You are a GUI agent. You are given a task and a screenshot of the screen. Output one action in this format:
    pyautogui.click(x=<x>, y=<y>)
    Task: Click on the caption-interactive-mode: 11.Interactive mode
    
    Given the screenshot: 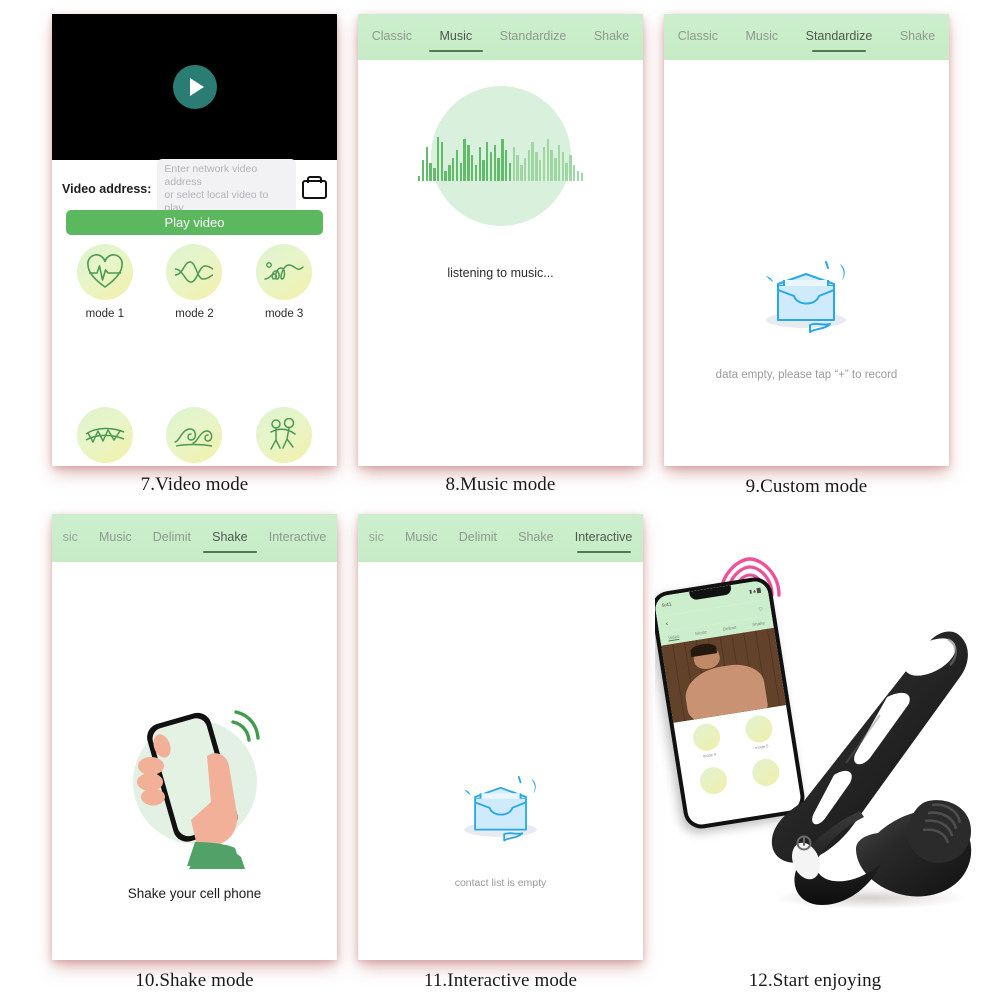 What is the action you would take?
    pyautogui.click(x=500, y=980)
    